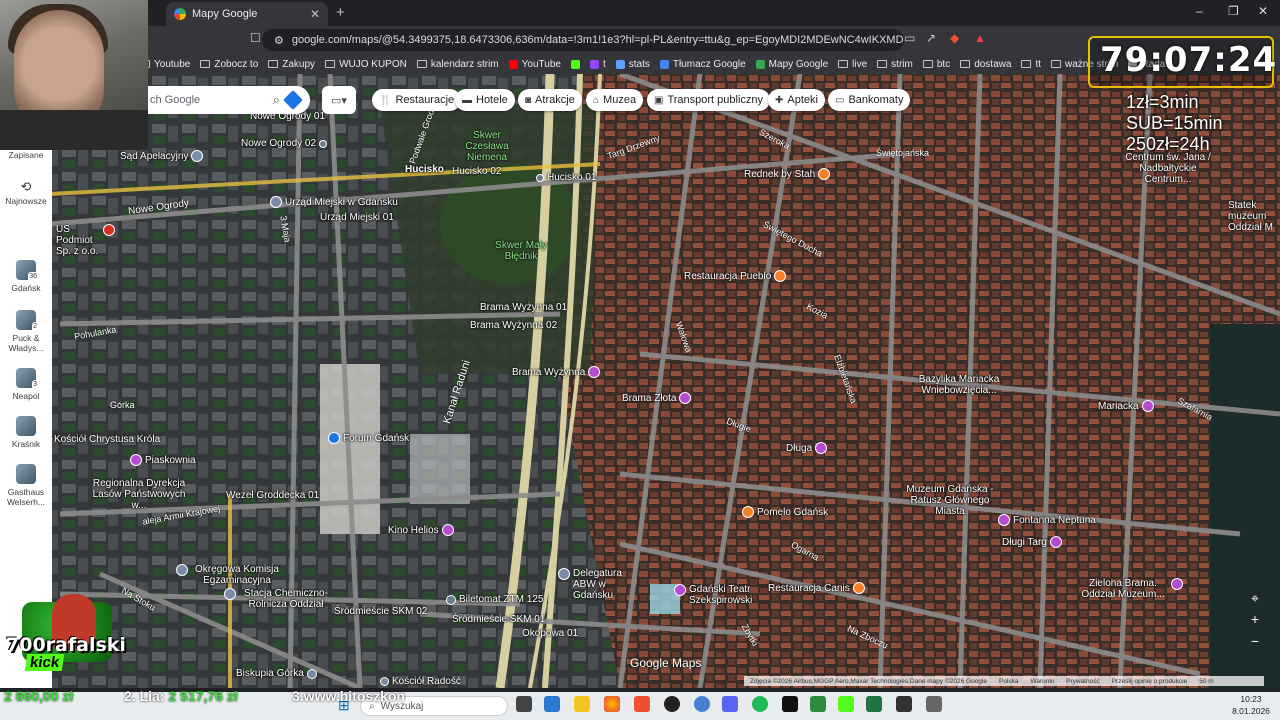  I want to click on poi-kino-helios: Kino Helios, so click(421, 530).